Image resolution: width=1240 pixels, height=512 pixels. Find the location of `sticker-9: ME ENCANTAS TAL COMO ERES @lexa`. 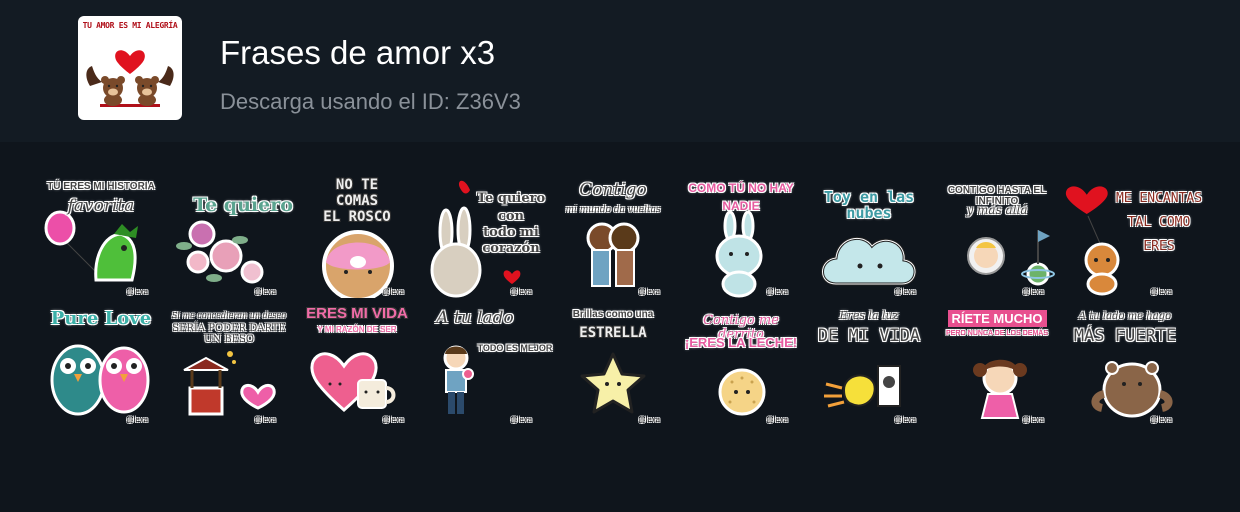

sticker-9: ME ENCANTAS TAL COMO ERES @lexa is located at coordinates (1133, 237).